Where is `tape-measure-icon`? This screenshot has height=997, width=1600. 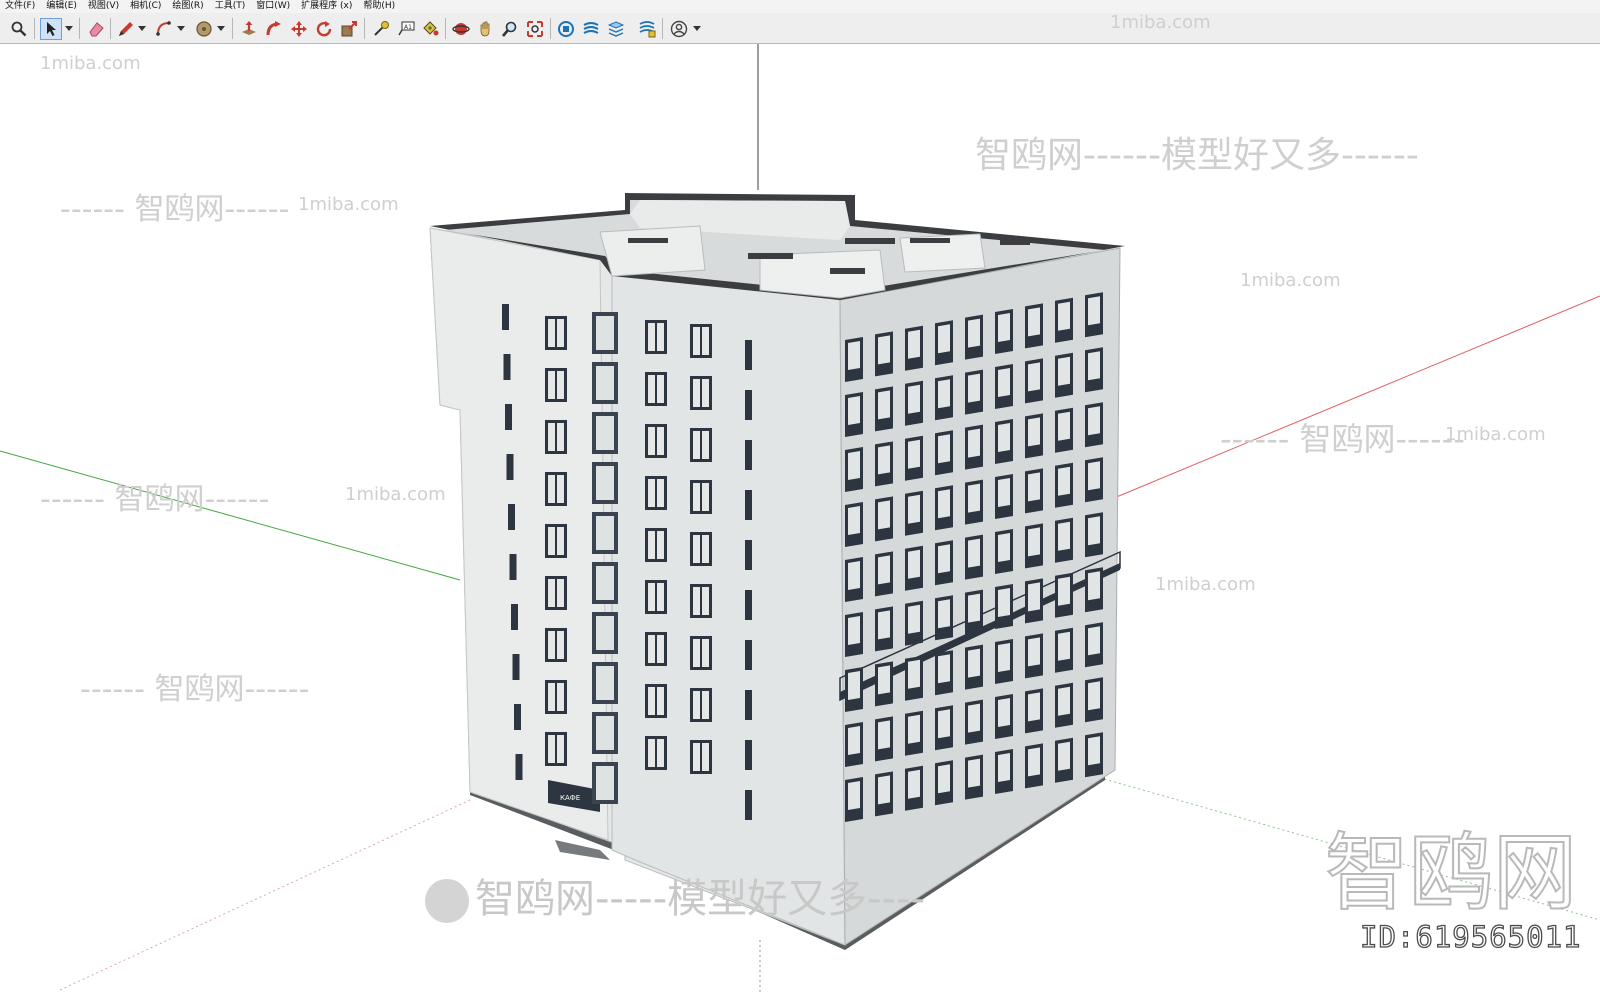 tape-measure-icon is located at coordinates (381, 29).